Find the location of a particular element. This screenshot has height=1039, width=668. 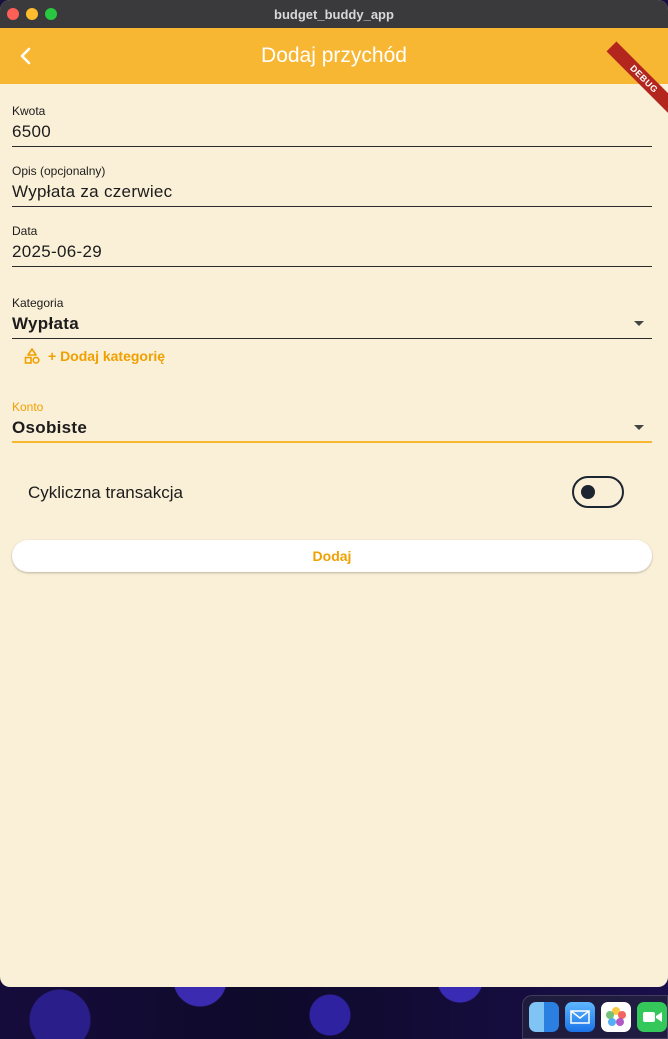

add-category-label: + Dodaj kategorię is located at coordinates (107, 356).